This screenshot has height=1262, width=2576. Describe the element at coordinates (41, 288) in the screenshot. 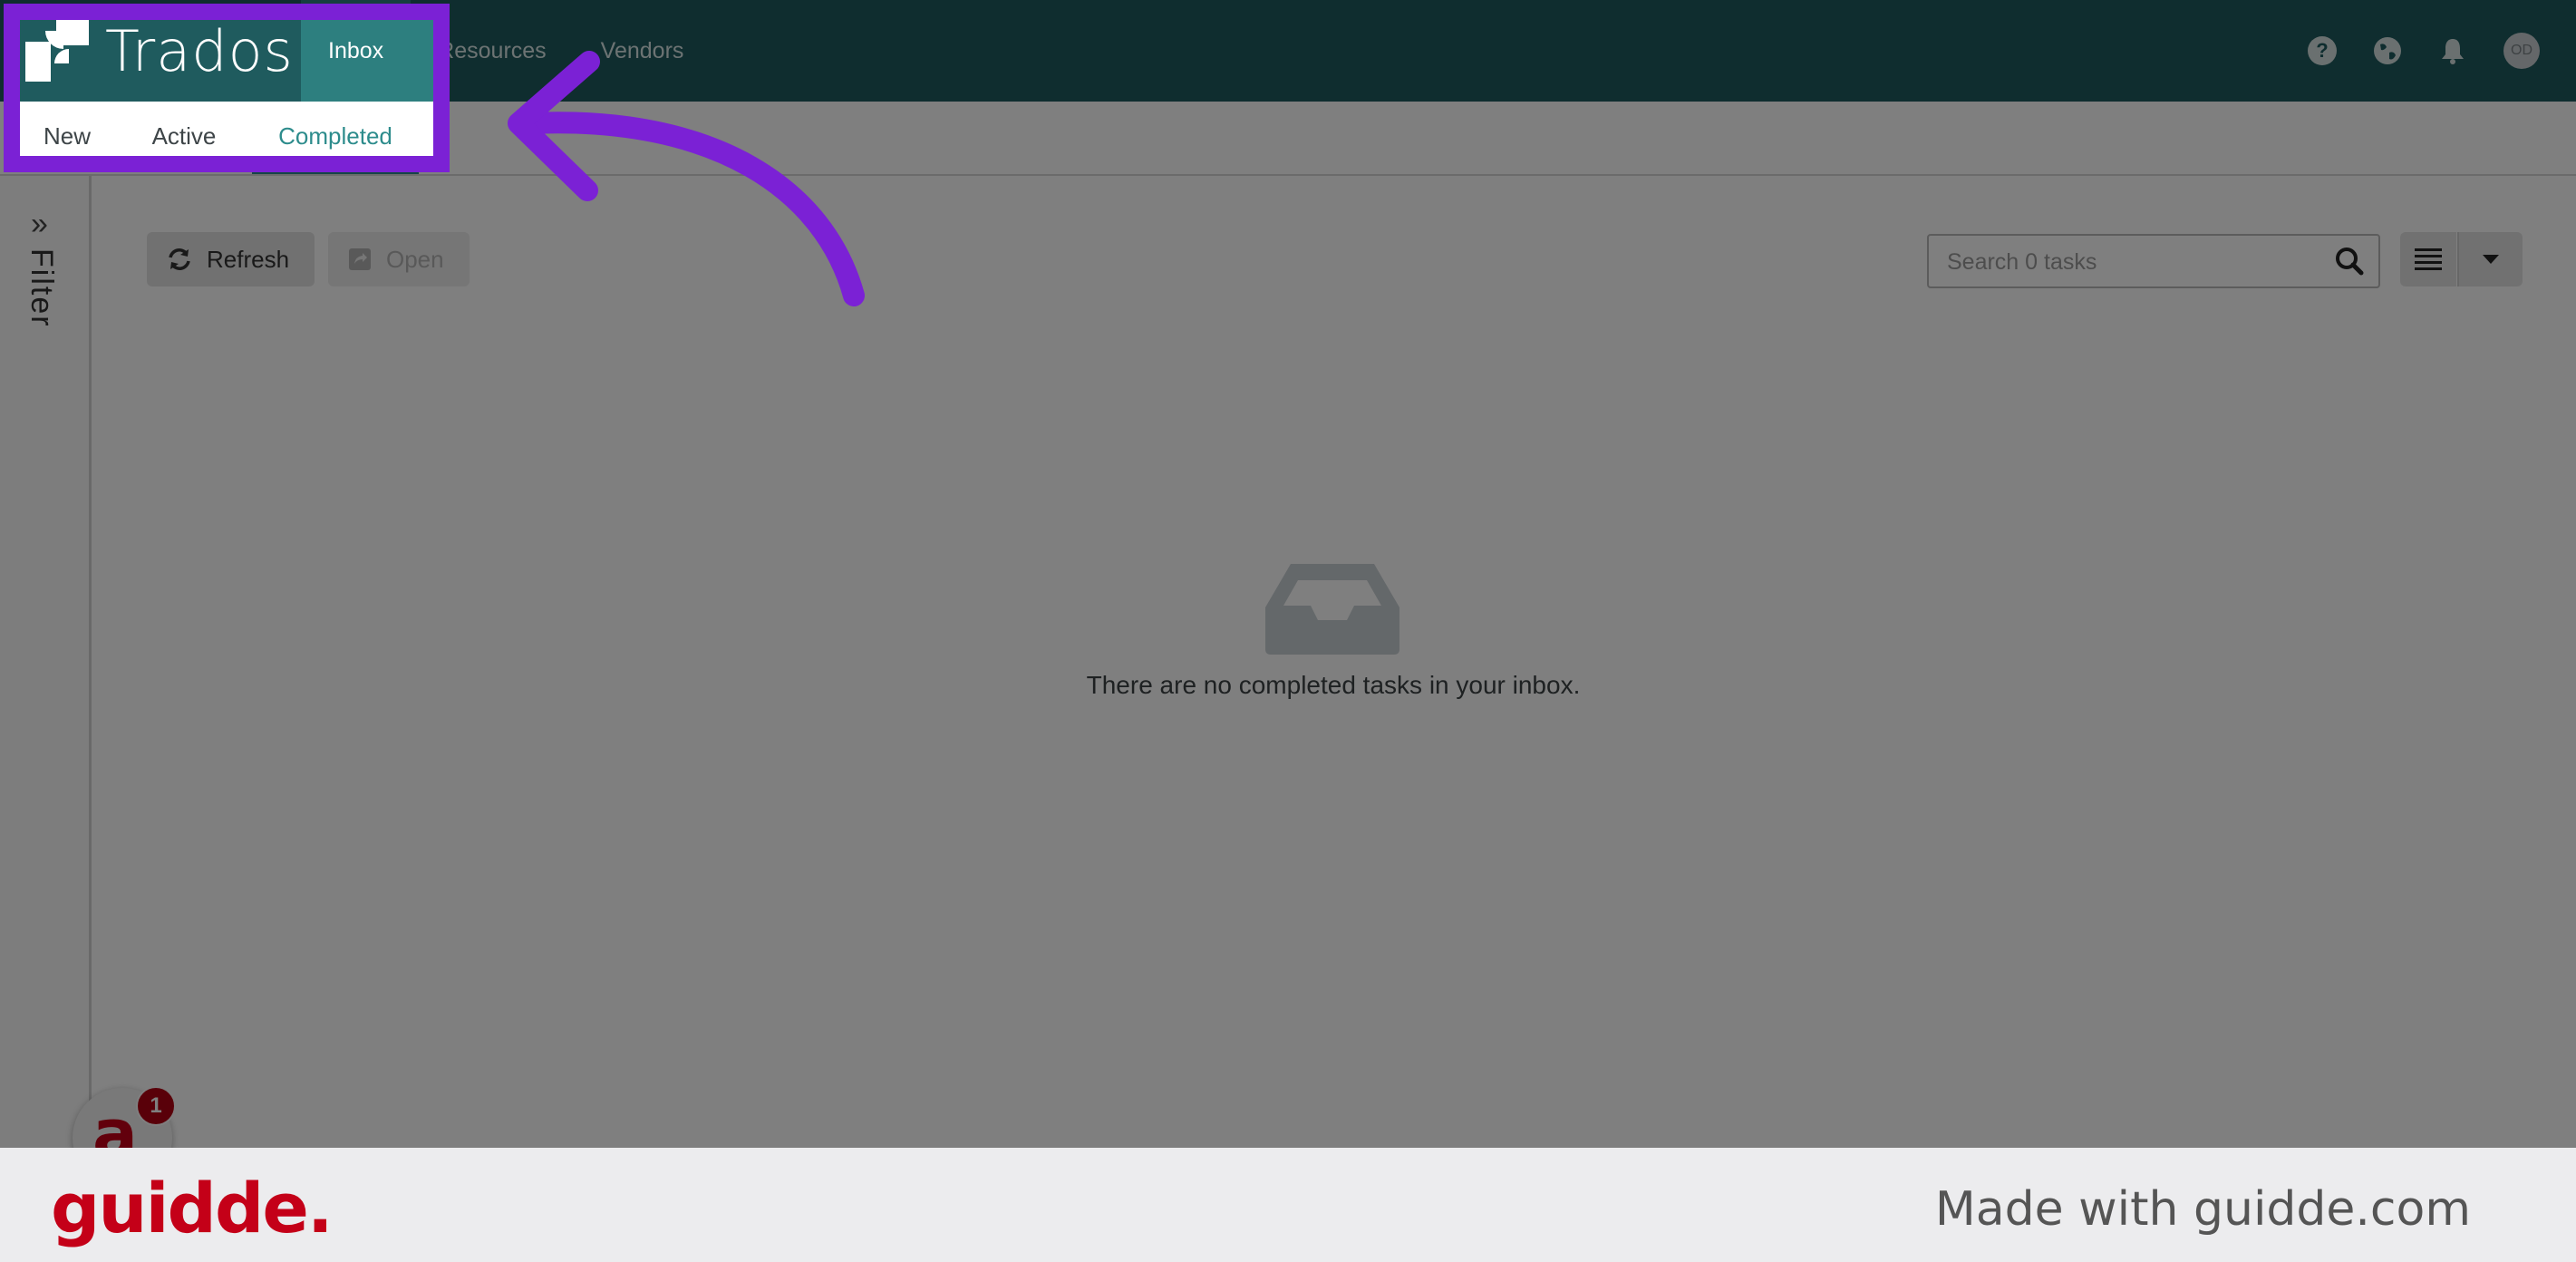

I see `filter-label: Filter` at that location.